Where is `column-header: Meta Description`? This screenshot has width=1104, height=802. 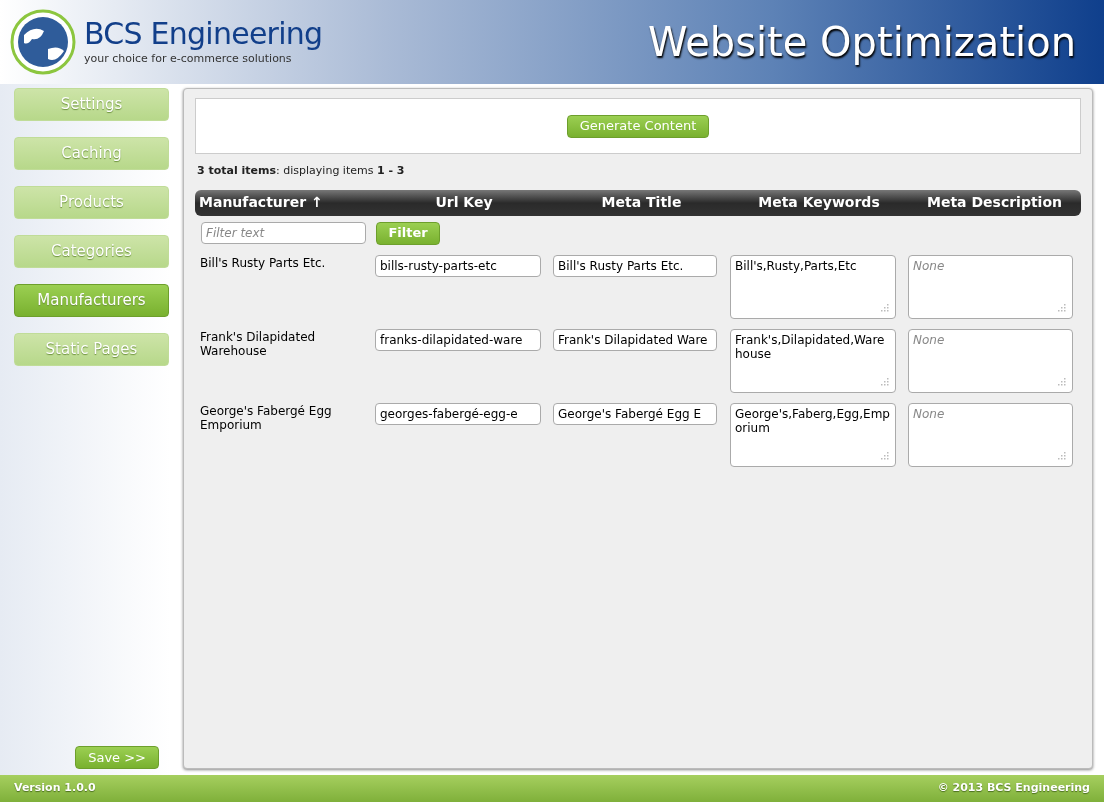 column-header: Meta Description is located at coordinates (994, 202).